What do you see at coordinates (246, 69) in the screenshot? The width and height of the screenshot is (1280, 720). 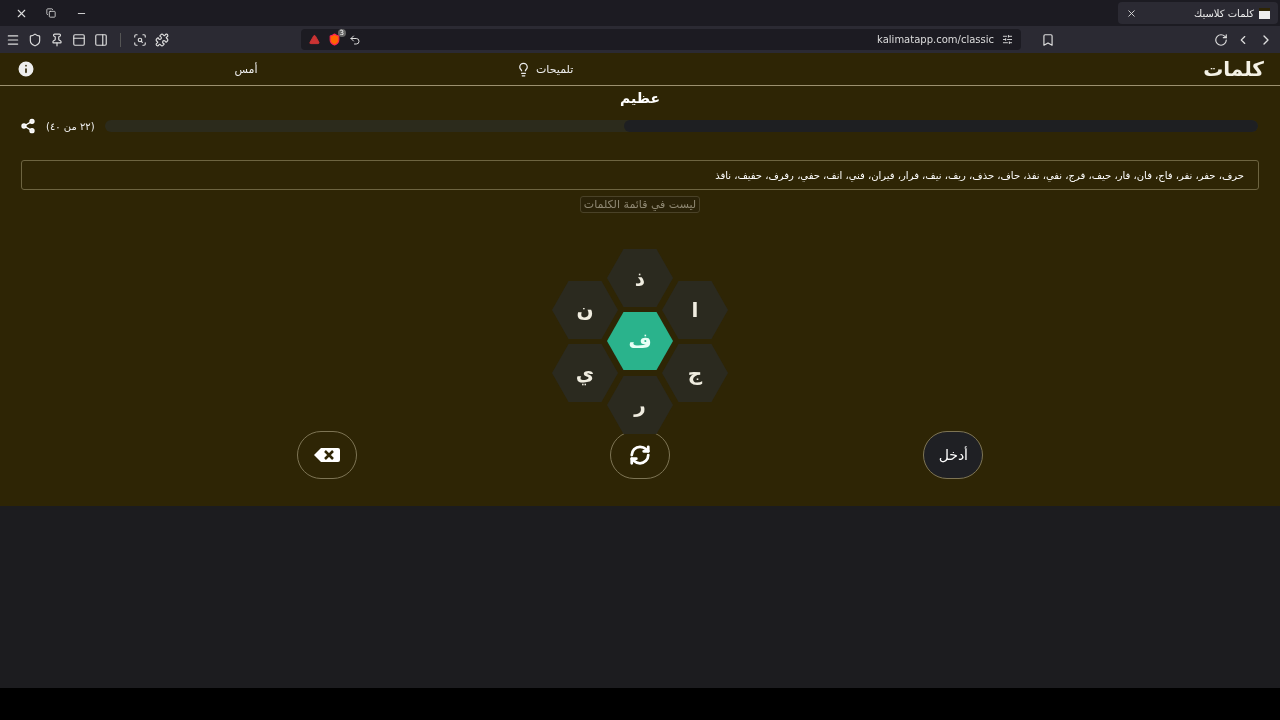 I see `yesterday-link: أمس` at bounding box center [246, 69].